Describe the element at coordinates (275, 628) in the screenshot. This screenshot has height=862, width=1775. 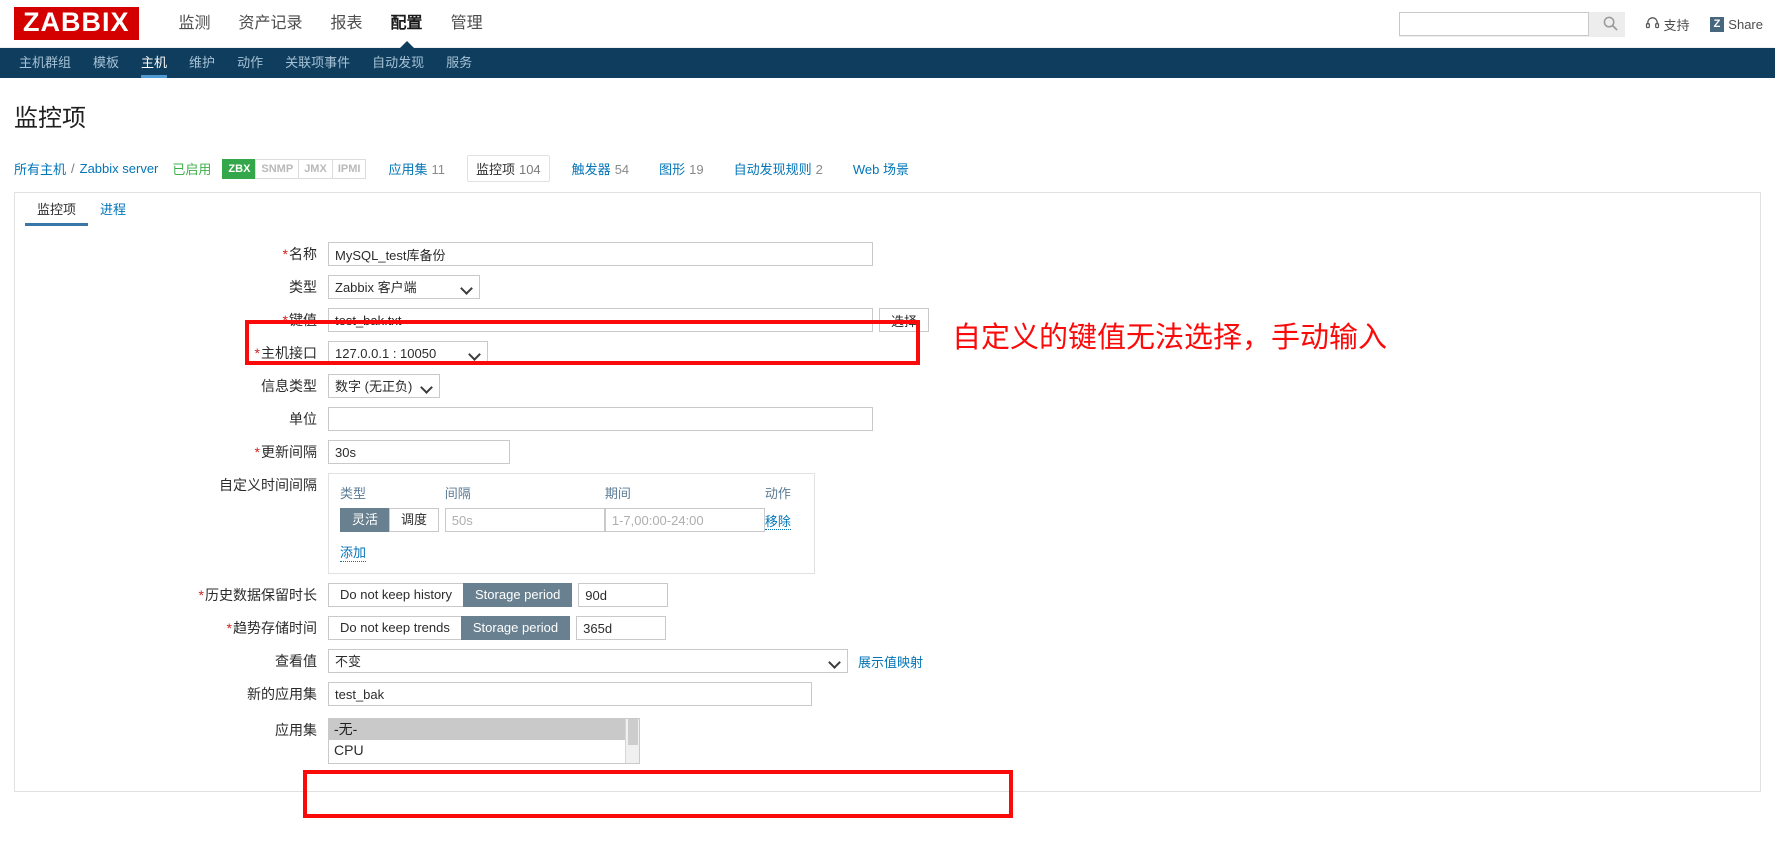
I see `label-trends-text: 趋势存储时间` at that location.